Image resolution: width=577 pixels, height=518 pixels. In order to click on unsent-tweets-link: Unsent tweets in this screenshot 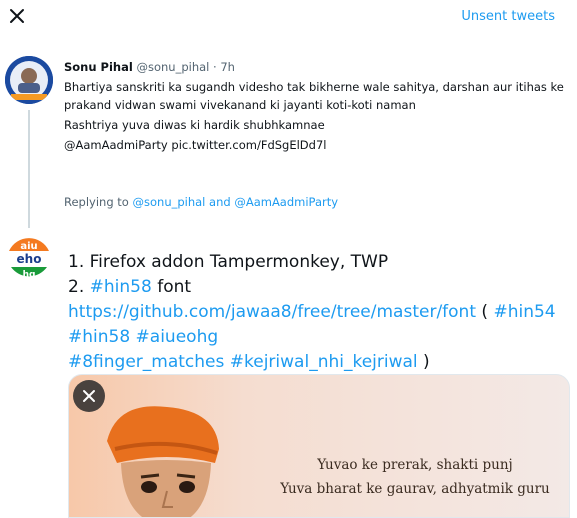, I will do `click(508, 16)`.